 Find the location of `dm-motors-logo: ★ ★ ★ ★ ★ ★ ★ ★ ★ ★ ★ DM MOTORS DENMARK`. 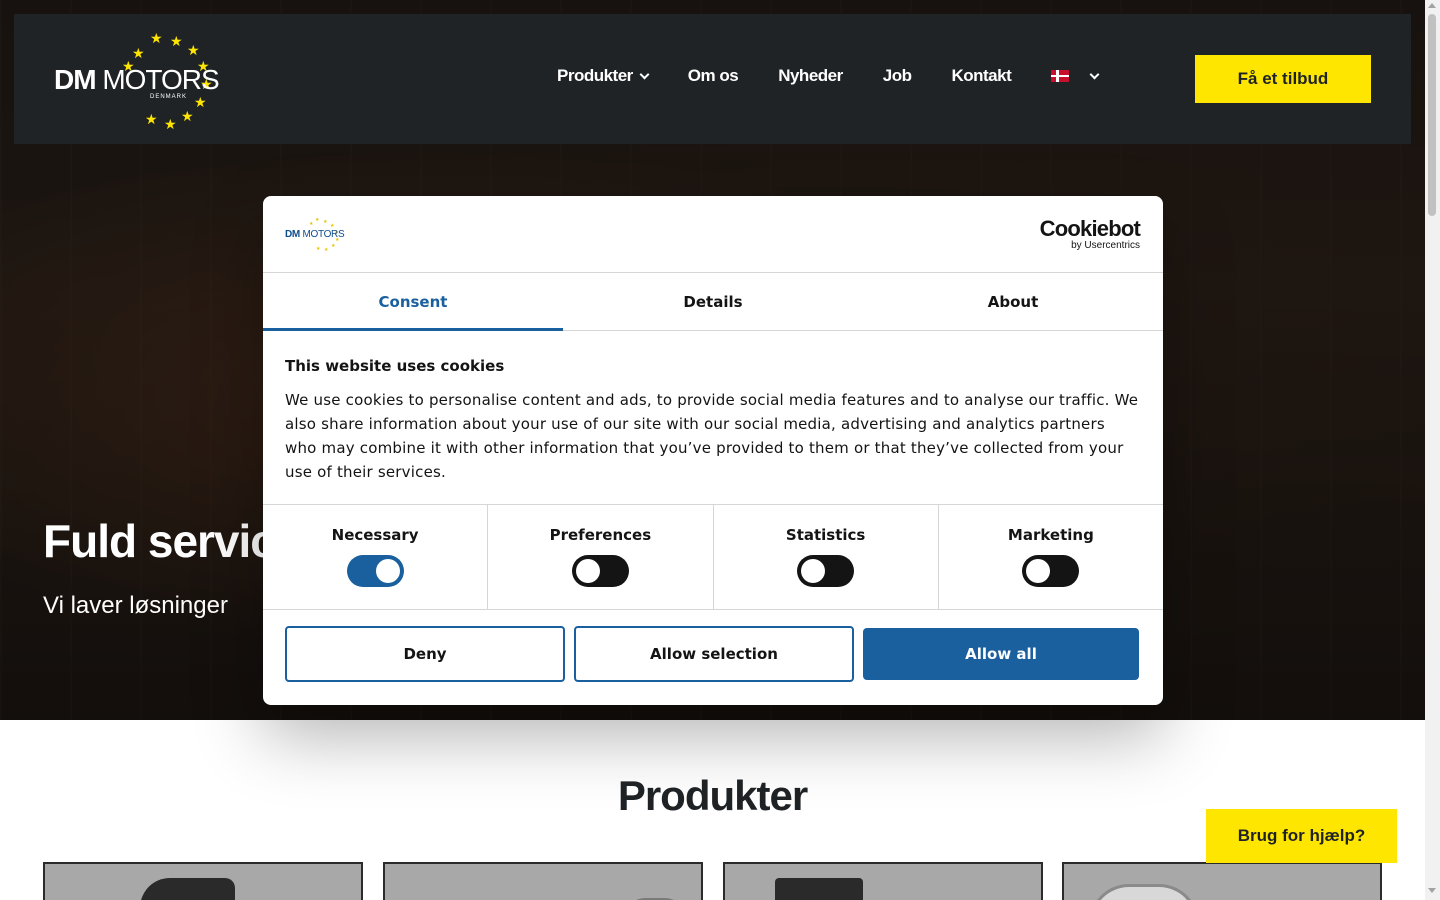

dm-motors-logo: ★ ★ ★ ★ ★ ★ ★ ★ ★ ★ ★ DM MOTORS DENMARK is located at coordinates (137, 81).